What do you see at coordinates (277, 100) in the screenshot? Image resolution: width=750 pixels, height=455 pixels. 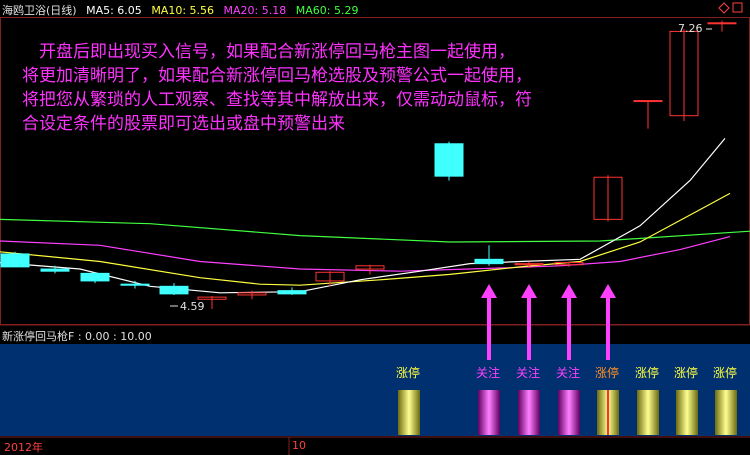 I see `promo-line: 将把您从繁琐的人工观察、查找等其中解放出来，仅需动动鼠标，符` at bounding box center [277, 100].